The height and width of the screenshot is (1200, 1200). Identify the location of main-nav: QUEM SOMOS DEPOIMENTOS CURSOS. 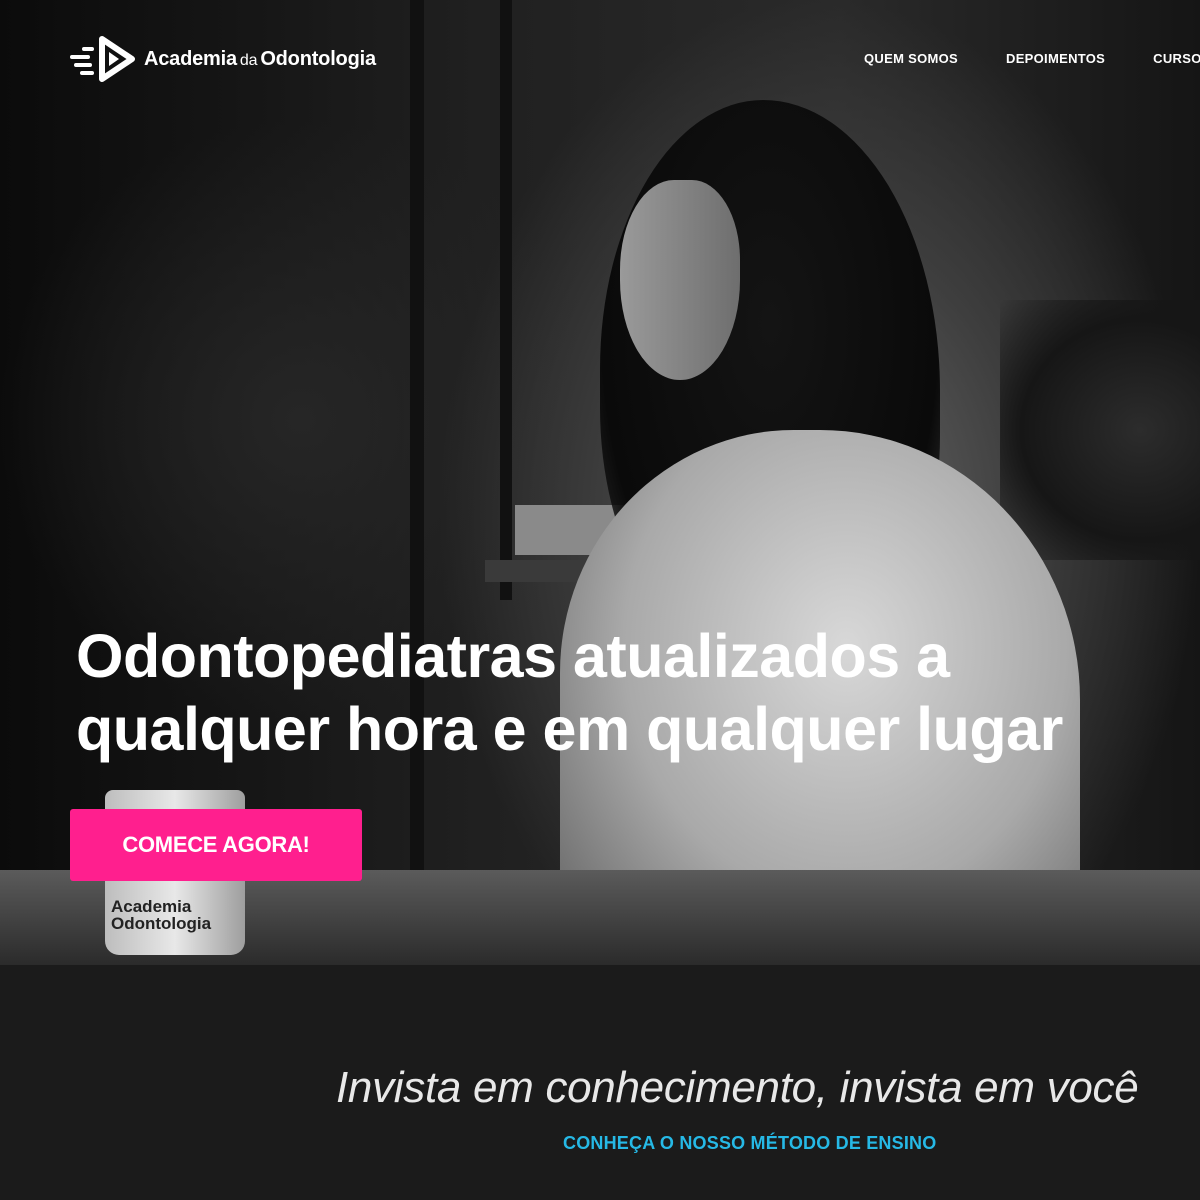
(1032, 58).